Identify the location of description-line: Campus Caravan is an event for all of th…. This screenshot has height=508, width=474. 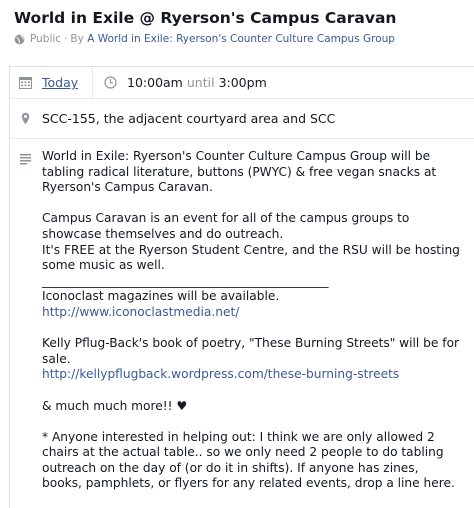
(226, 226).